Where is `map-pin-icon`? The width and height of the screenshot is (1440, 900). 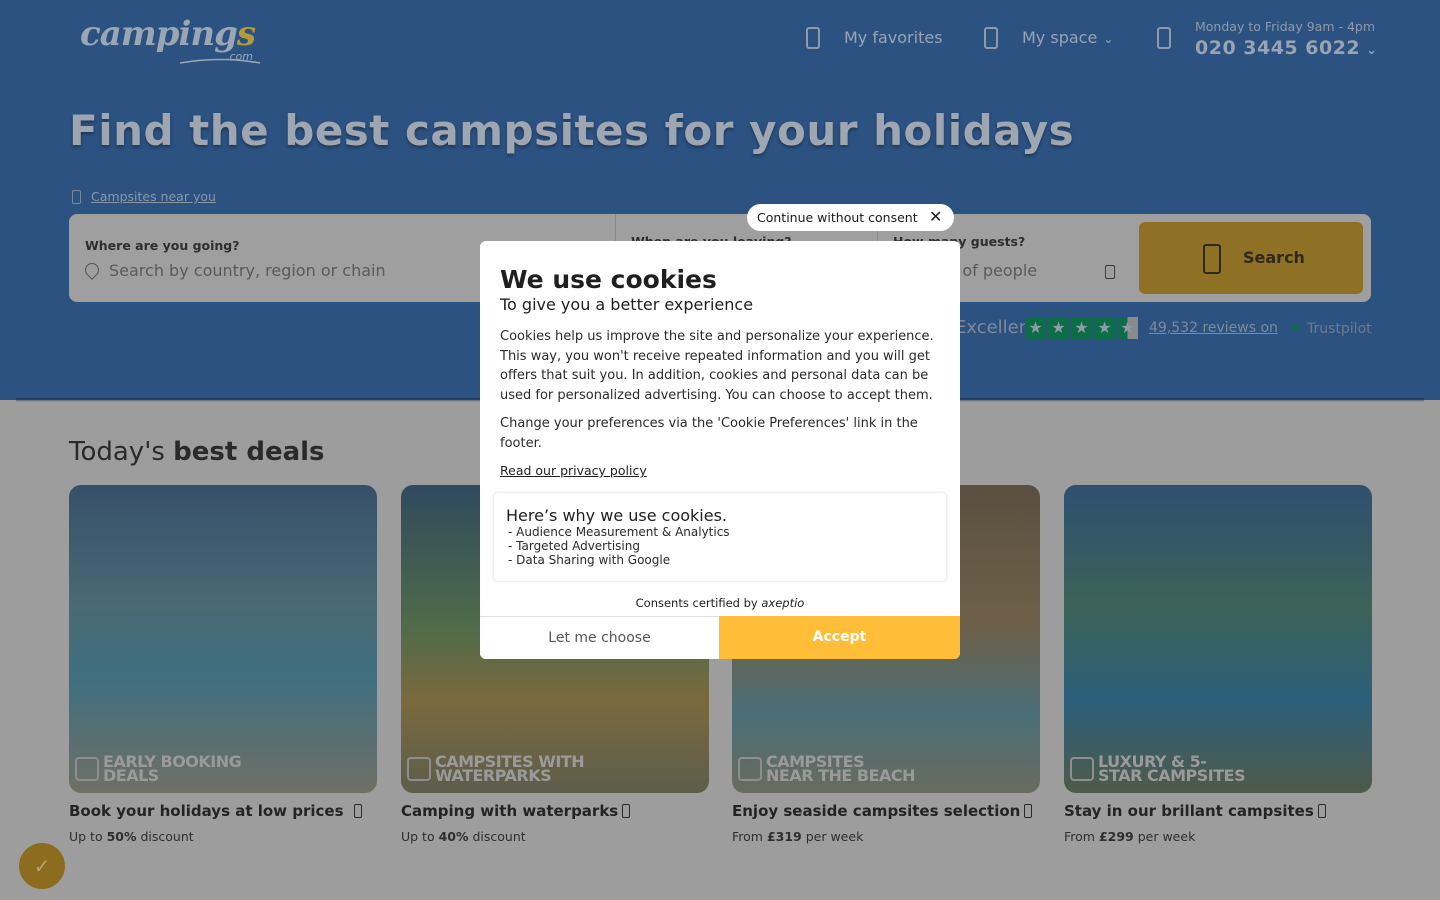 map-pin-icon is located at coordinates (92, 270).